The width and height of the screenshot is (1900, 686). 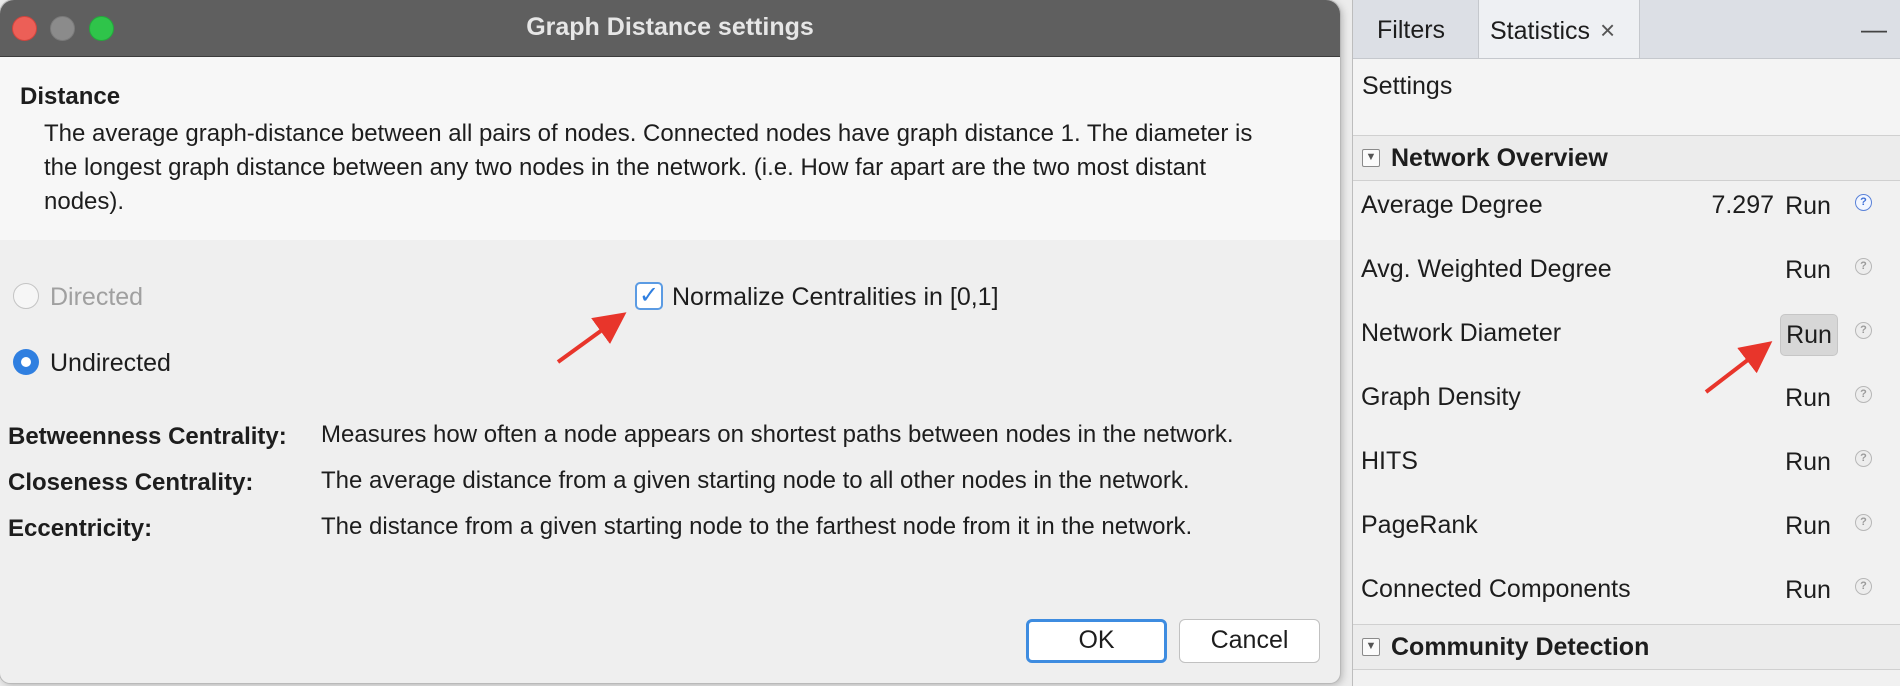 What do you see at coordinates (1496, 589) in the screenshot?
I see `stat-name: Connected Components` at bounding box center [1496, 589].